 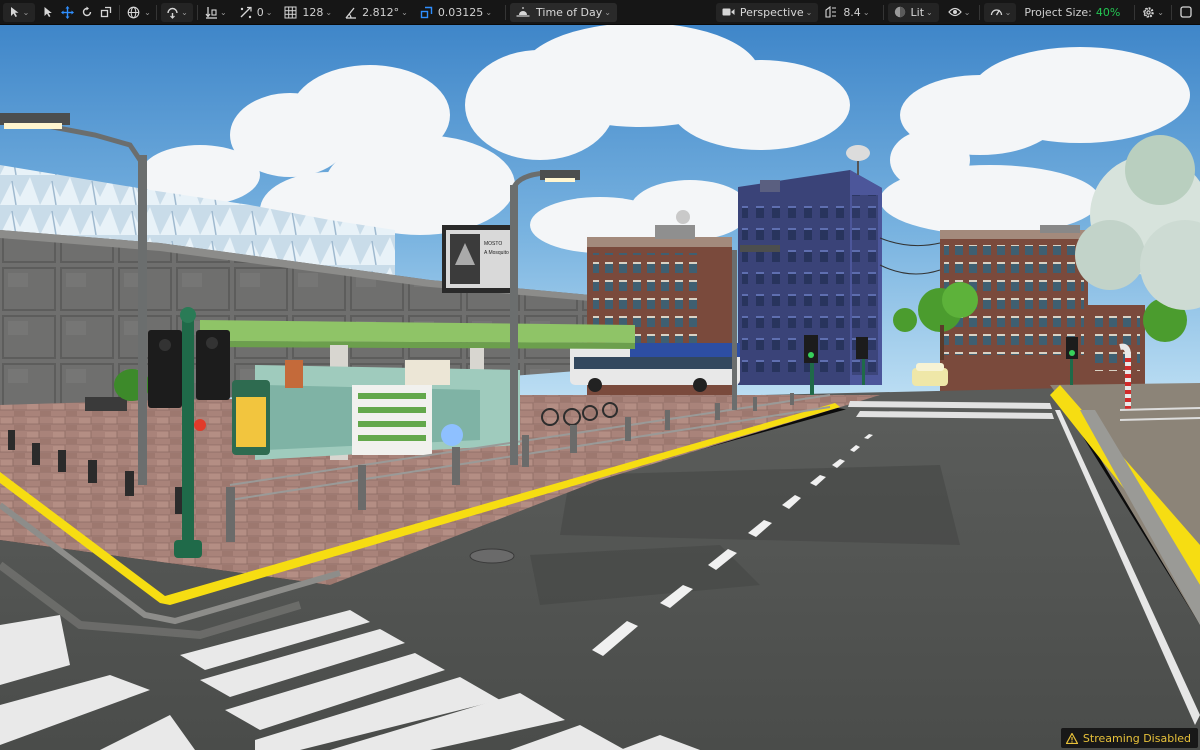 I want to click on angle-icon, so click(x=351, y=13).